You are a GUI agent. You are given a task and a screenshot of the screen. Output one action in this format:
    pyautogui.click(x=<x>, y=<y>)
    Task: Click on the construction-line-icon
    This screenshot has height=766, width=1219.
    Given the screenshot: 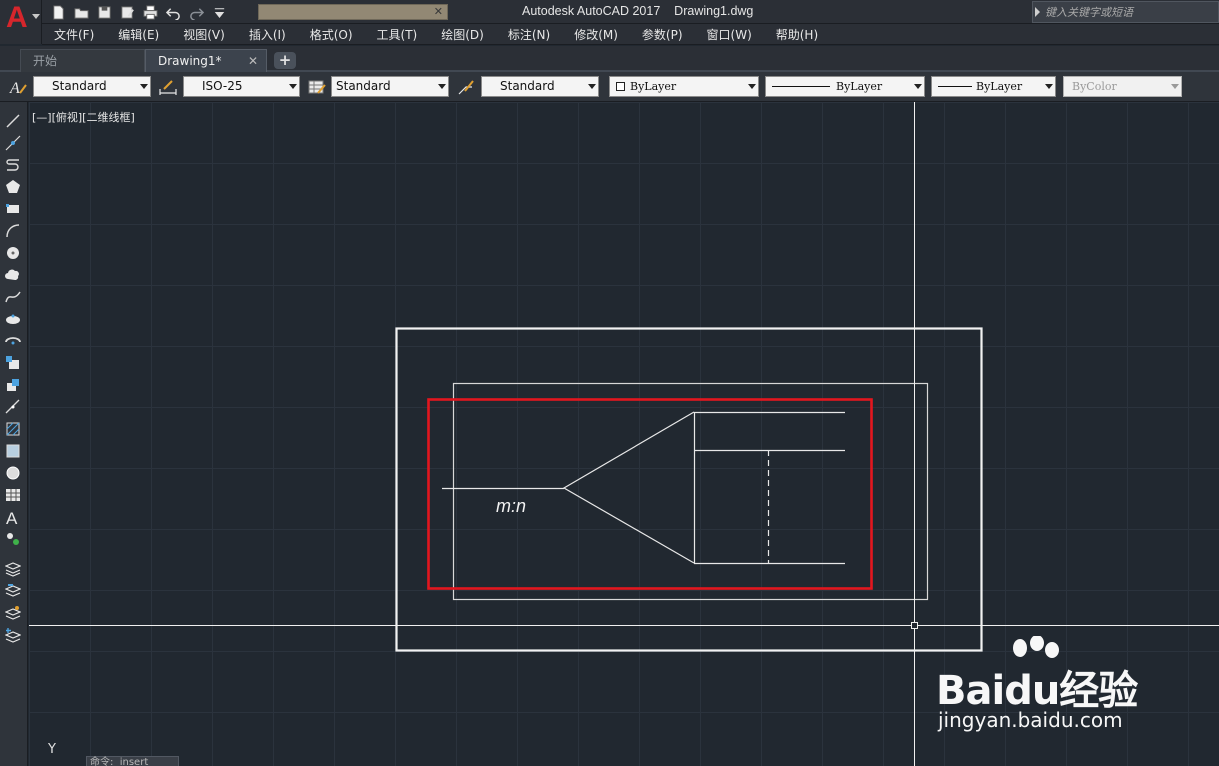 What is the action you would take?
    pyautogui.click(x=13, y=143)
    